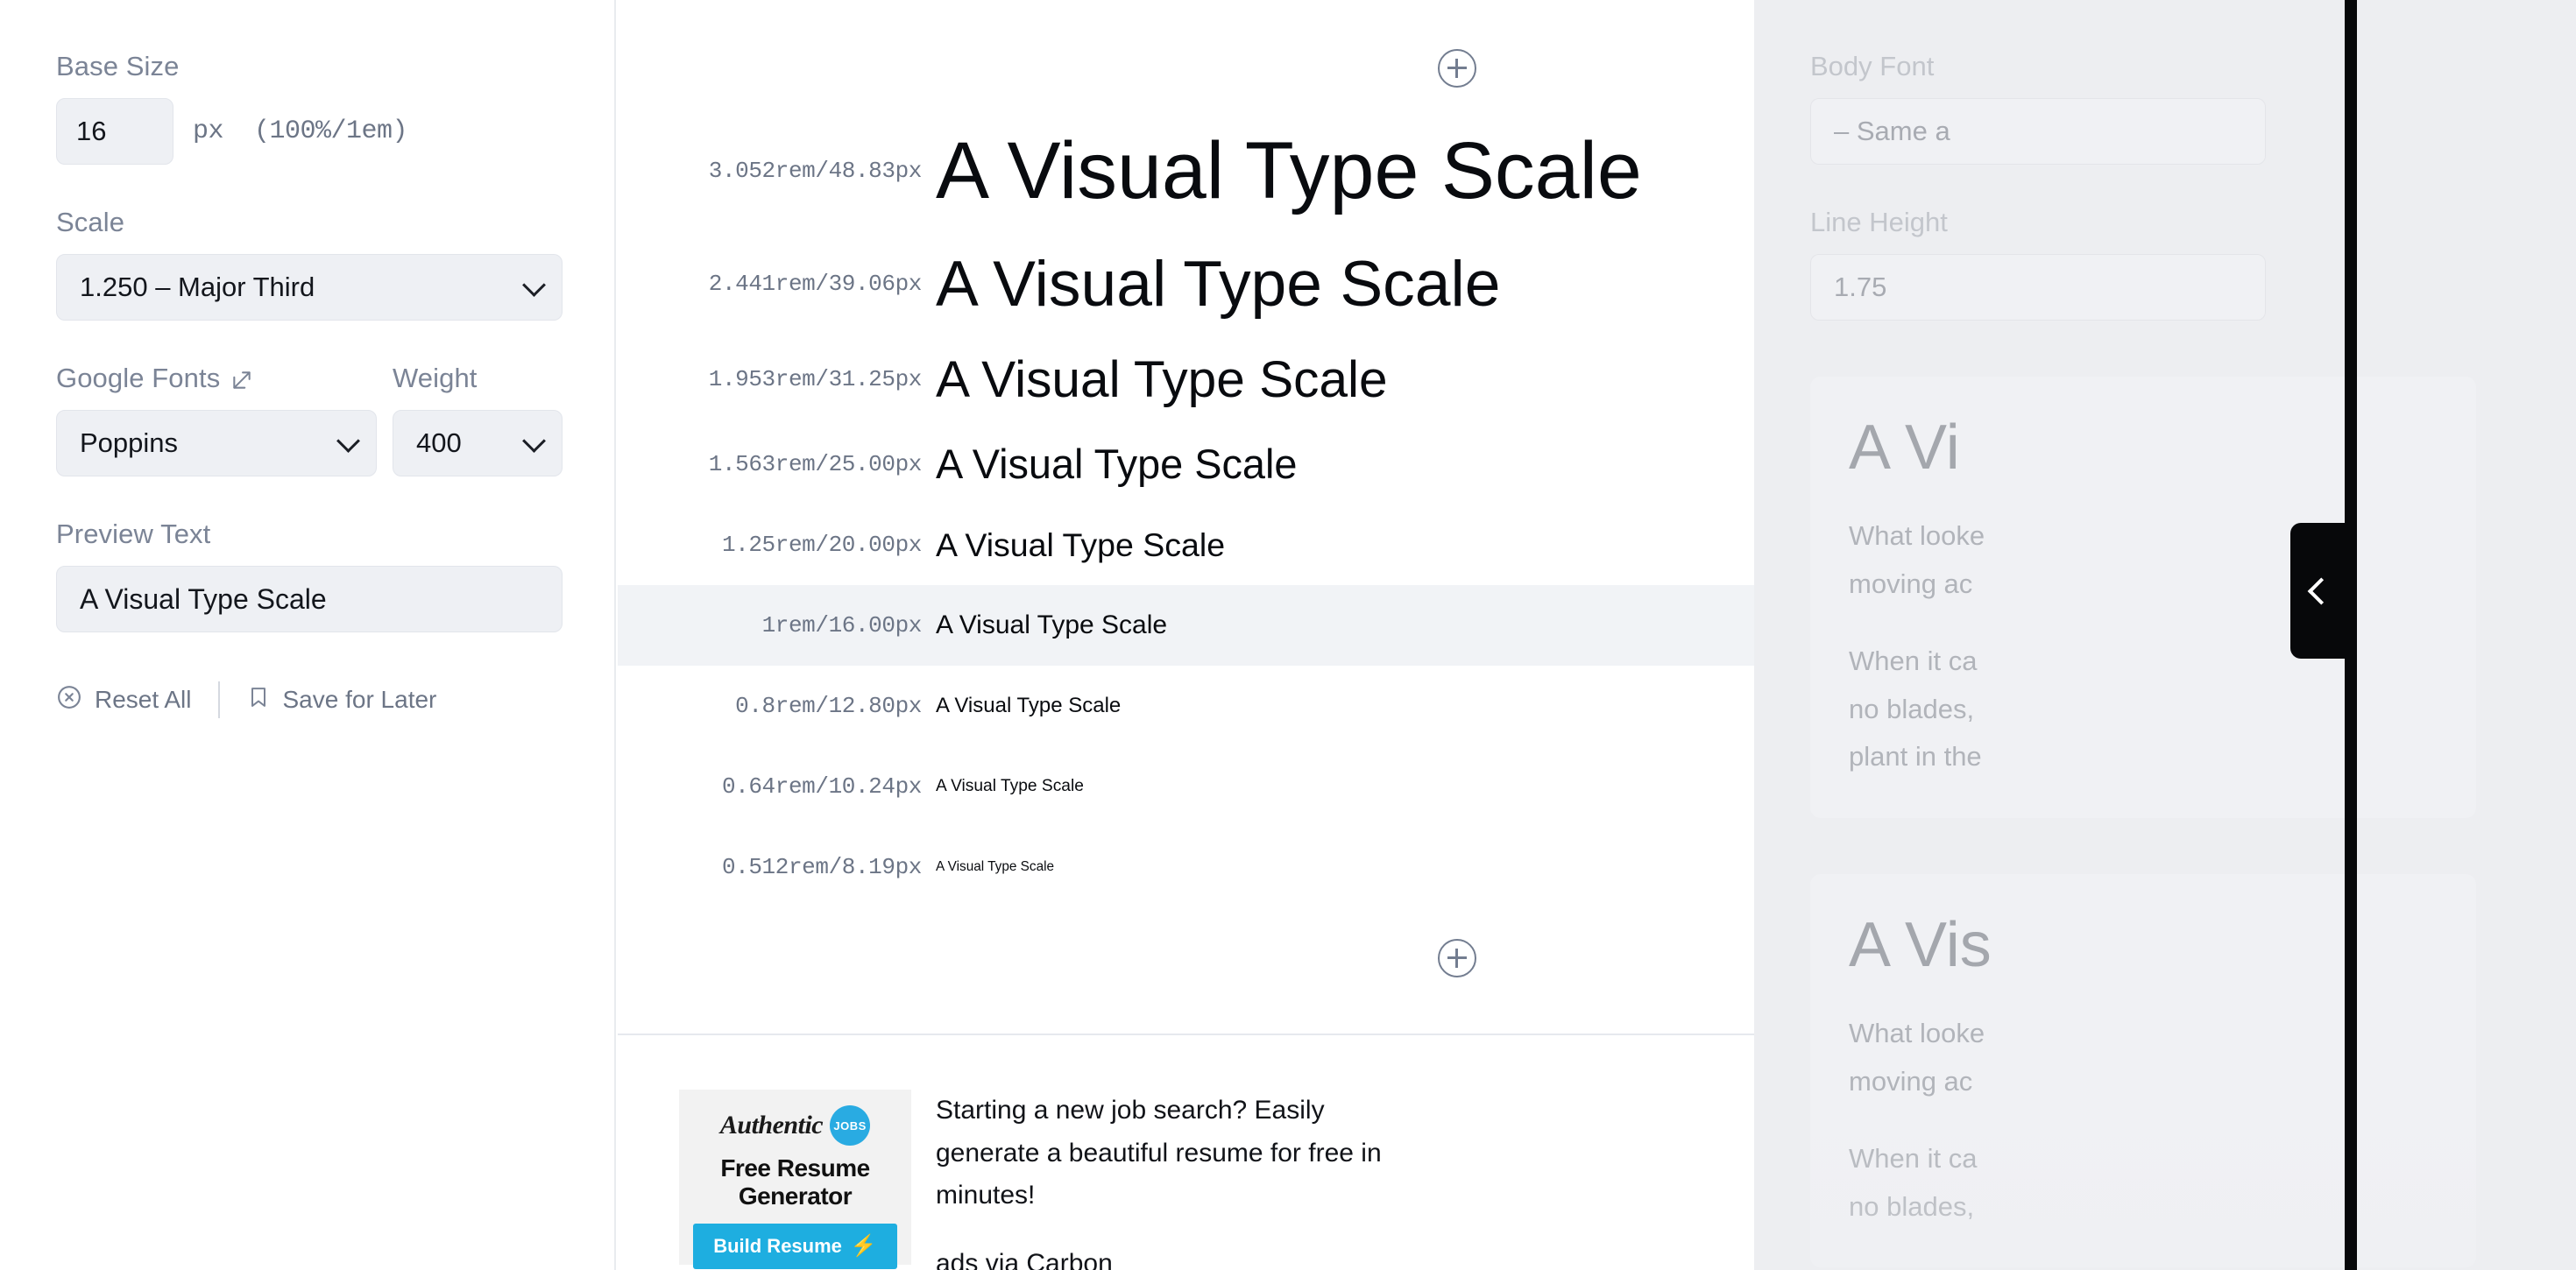 Image resolution: width=2576 pixels, height=1270 pixels. I want to click on reset-all-label: Reset All, so click(143, 699).